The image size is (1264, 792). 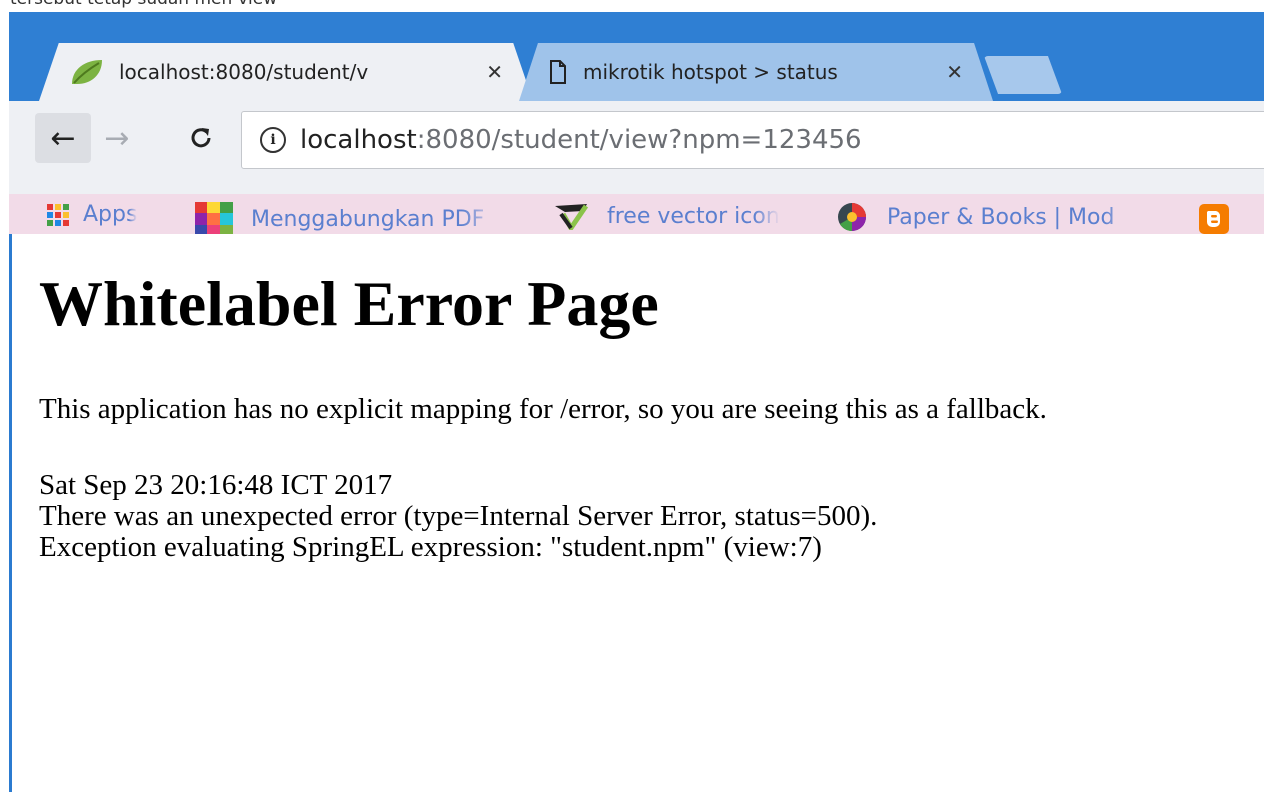 What do you see at coordinates (1001, 217) in the screenshot?
I see `bookmark-label: Paper & Books | Mod` at bounding box center [1001, 217].